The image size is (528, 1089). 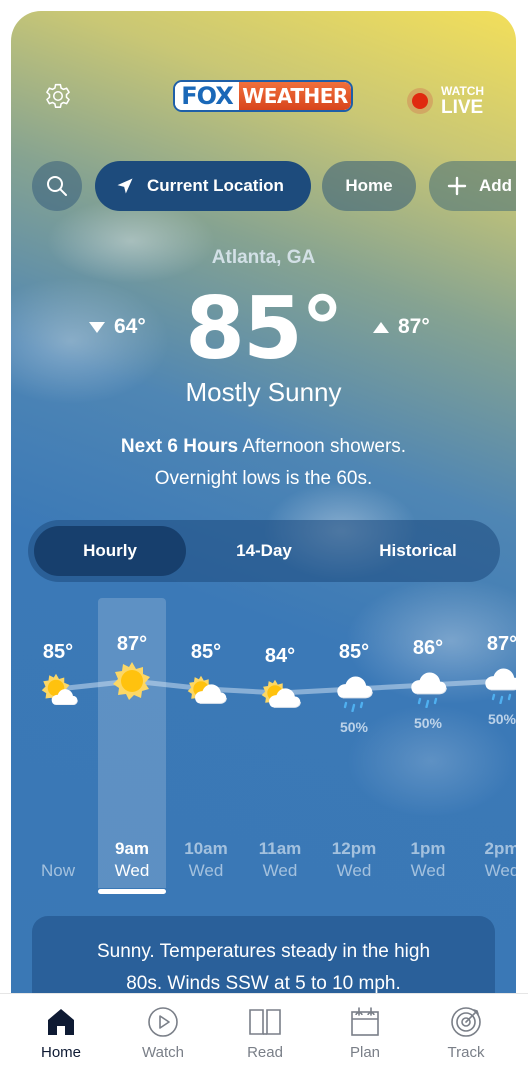 What do you see at coordinates (61, 1022) in the screenshot?
I see `home-icon` at bounding box center [61, 1022].